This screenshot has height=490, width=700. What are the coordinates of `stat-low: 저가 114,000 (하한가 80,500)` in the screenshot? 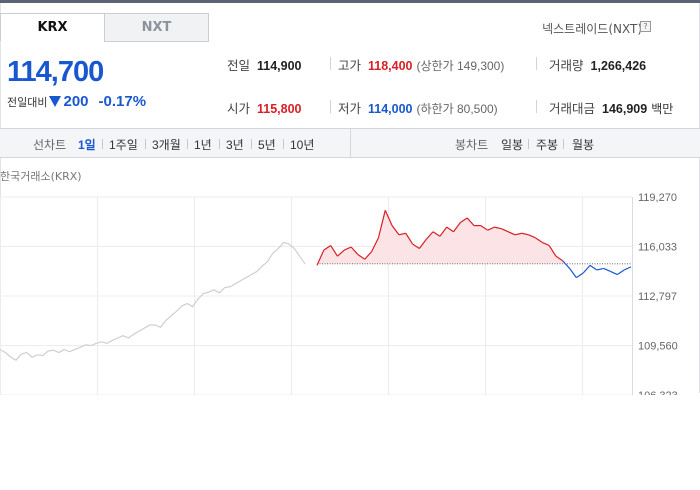 It's located at (418, 107).